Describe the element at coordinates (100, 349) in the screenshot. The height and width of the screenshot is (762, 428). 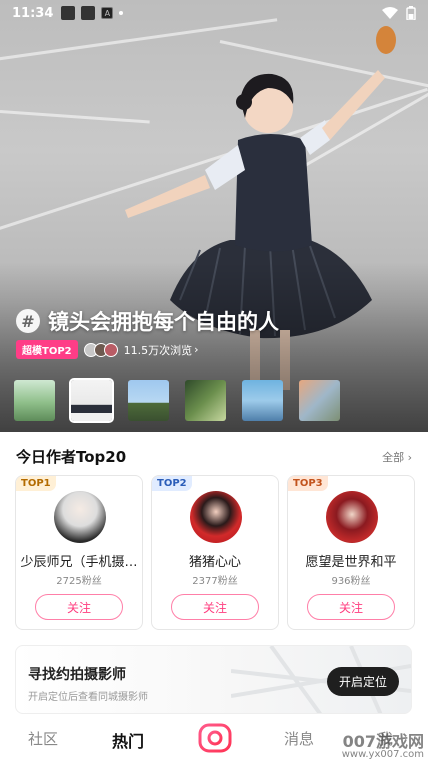
I see `viewer-avatars` at that location.